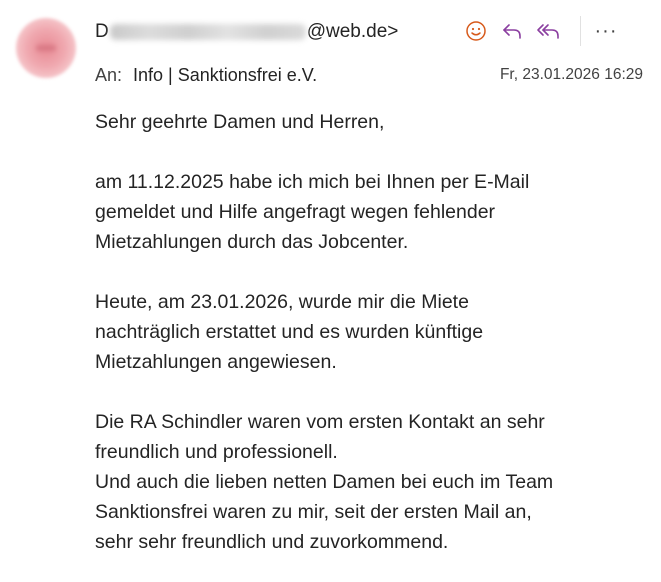 This screenshot has width=661, height=582. I want to click on sender-name-redacted, so click(207, 32).